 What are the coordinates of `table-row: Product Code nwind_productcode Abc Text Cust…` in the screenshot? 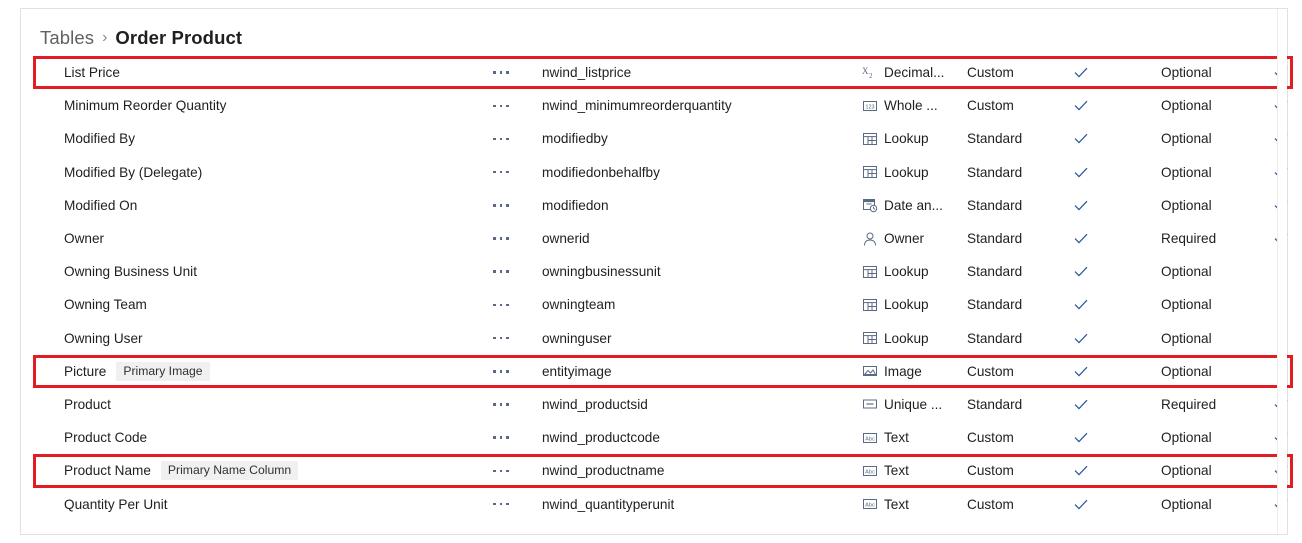 It's located at (654, 437).